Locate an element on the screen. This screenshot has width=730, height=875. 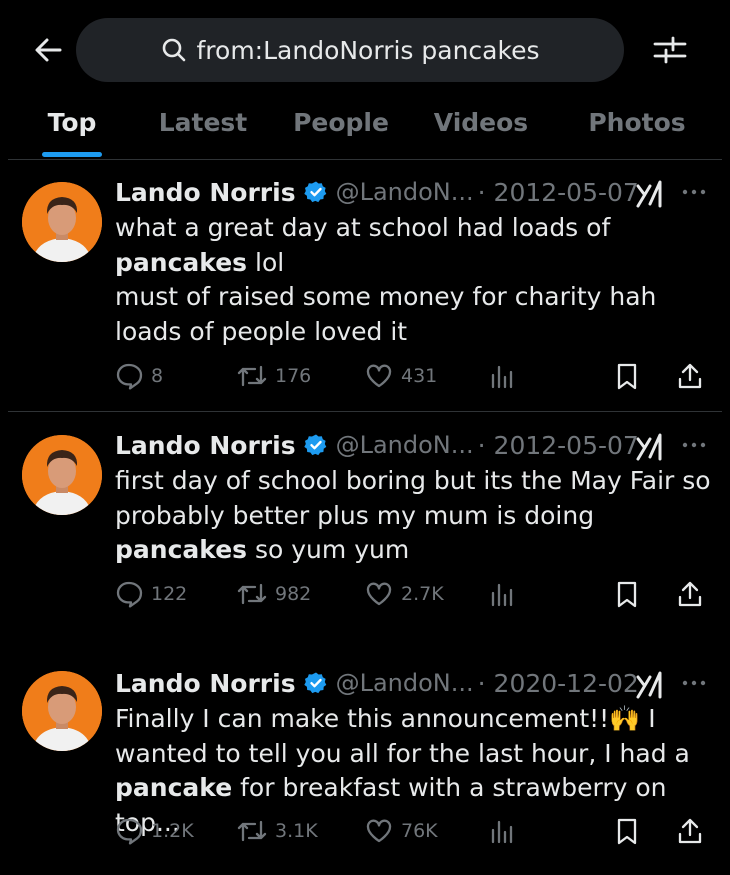
tweet-header: Lando Norris @LandoN... · 2020-12-02 is located at coordinates (377, 683).